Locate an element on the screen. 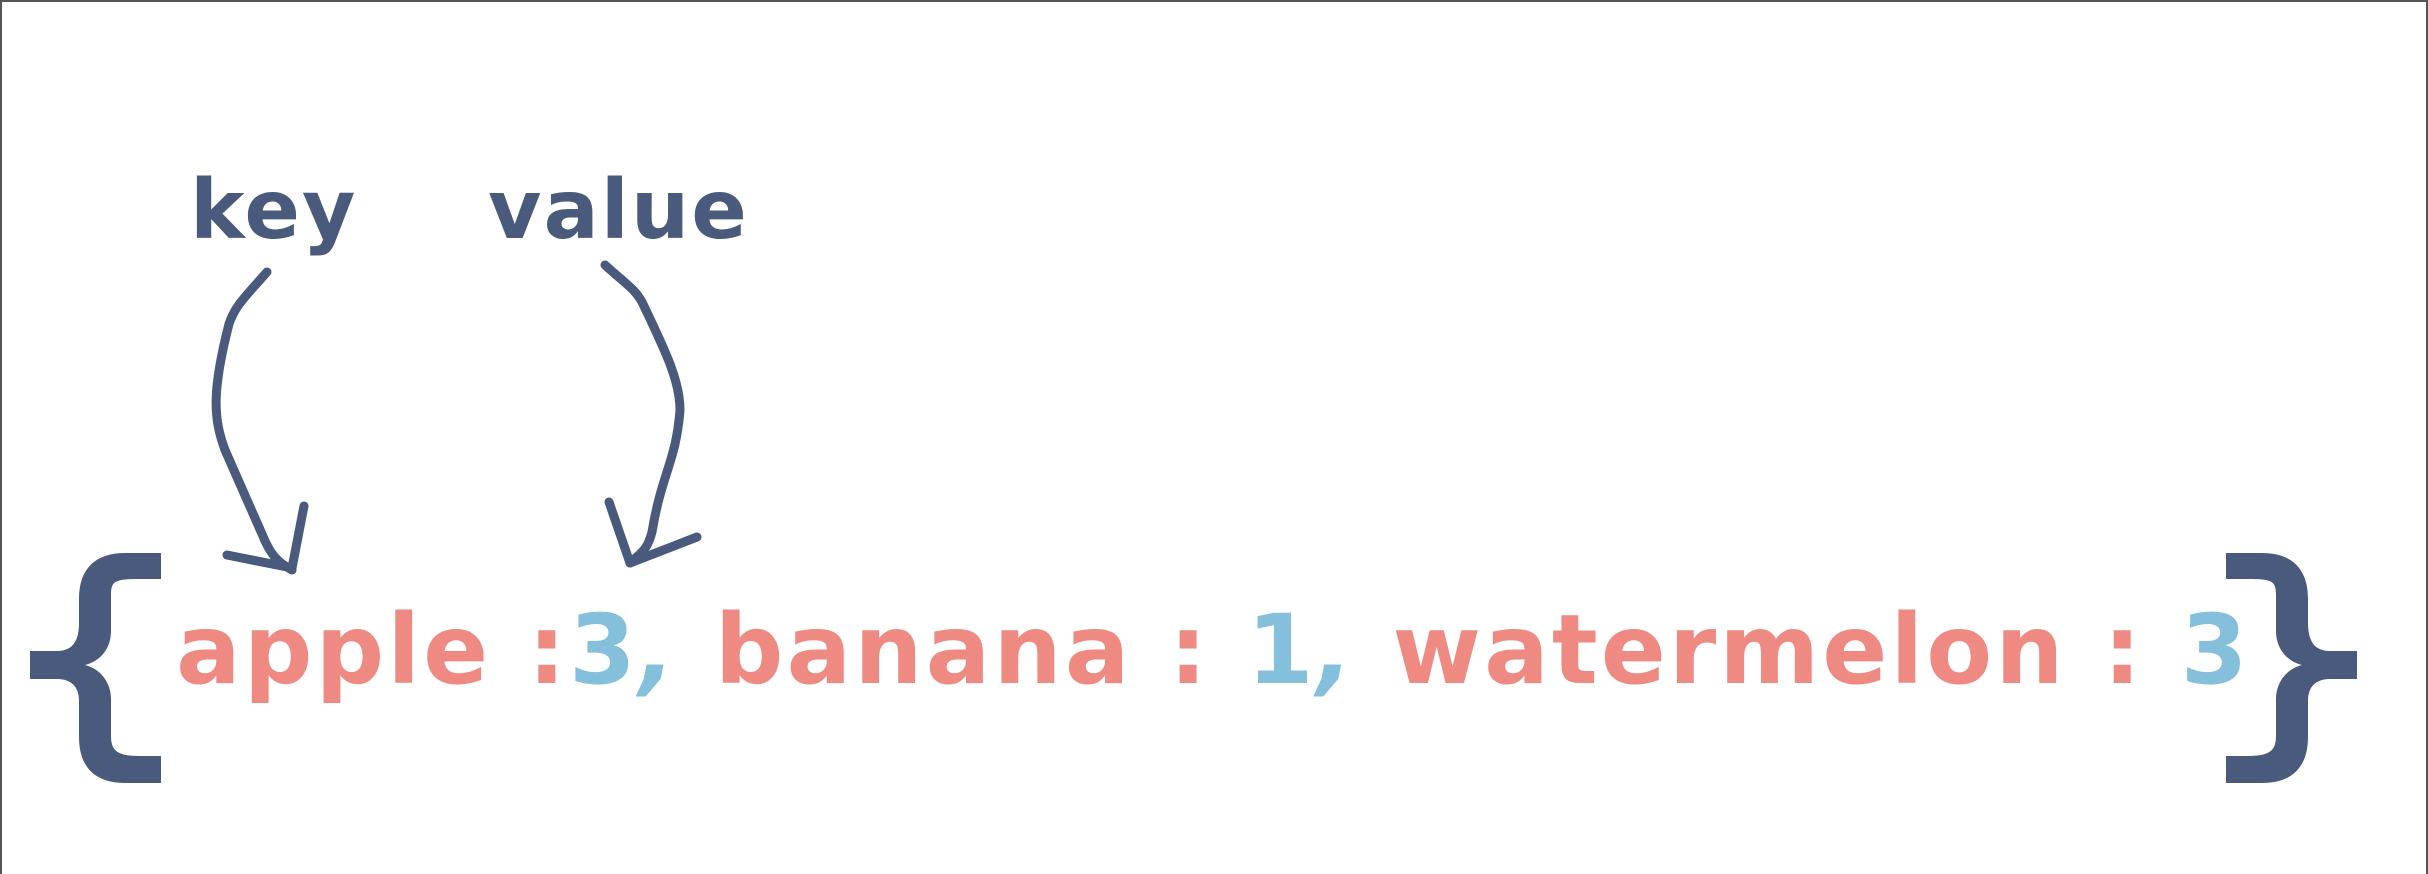  close-brace is located at coordinates (2291, 668).